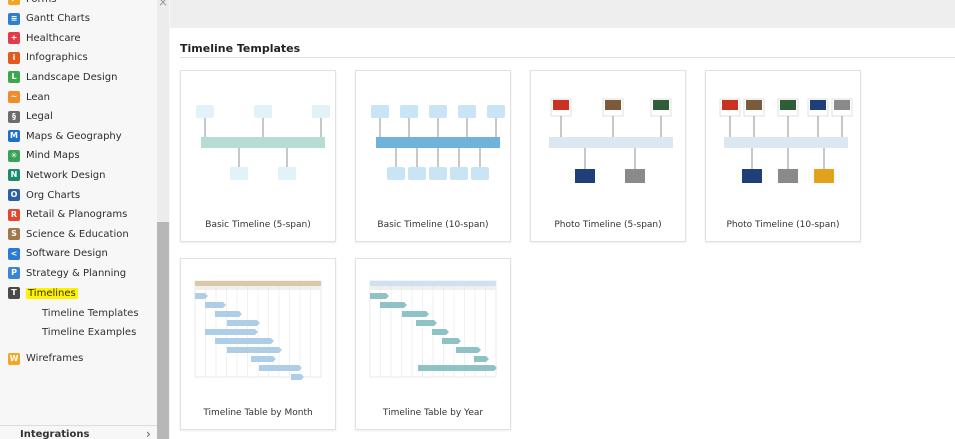 The image size is (955, 439). I want to click on sidebar-item-network-design: N Network Design, so click(56, 175).